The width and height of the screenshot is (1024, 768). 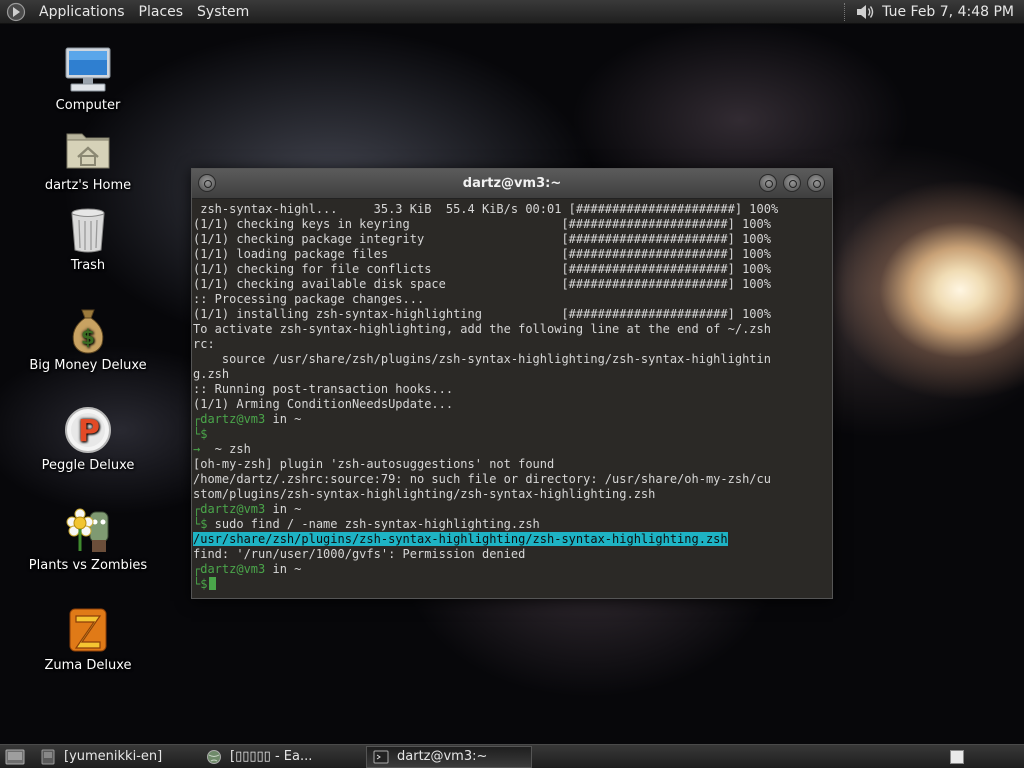 I want to click on desktop-icon-label: Plants vs Zombies, so click(x=88, y=565).